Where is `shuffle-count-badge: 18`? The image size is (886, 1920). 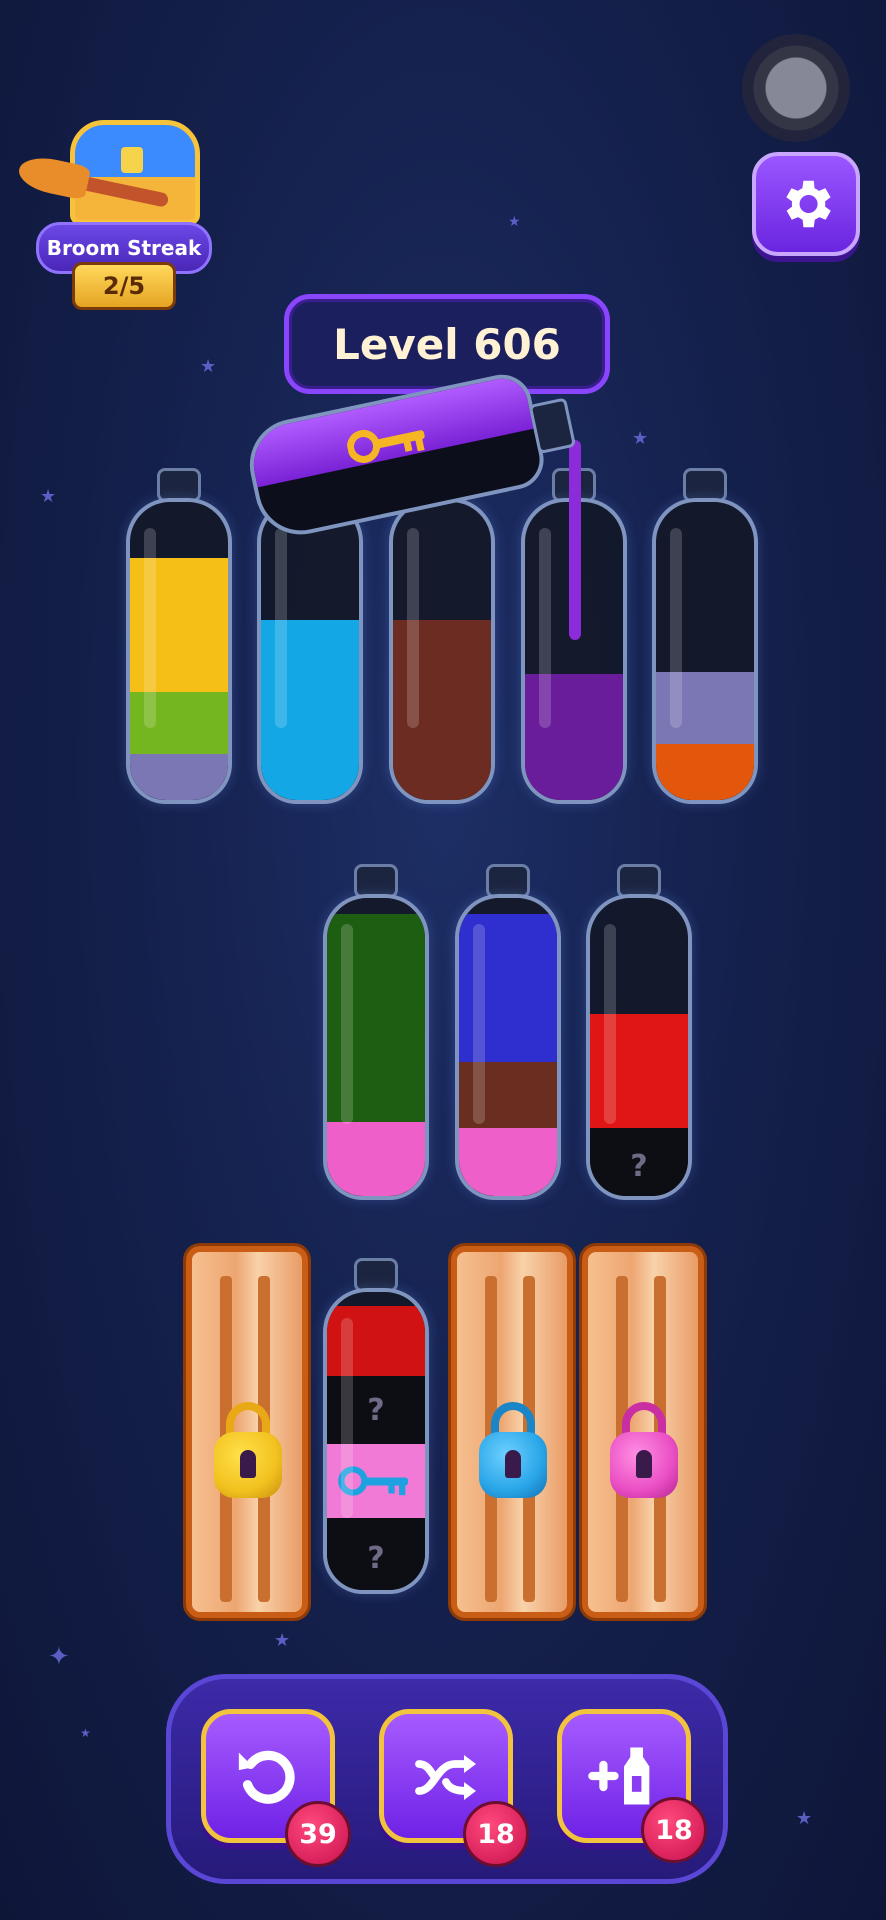
shuffle-count-badge: 18 is located at coordinates (496, 1834).